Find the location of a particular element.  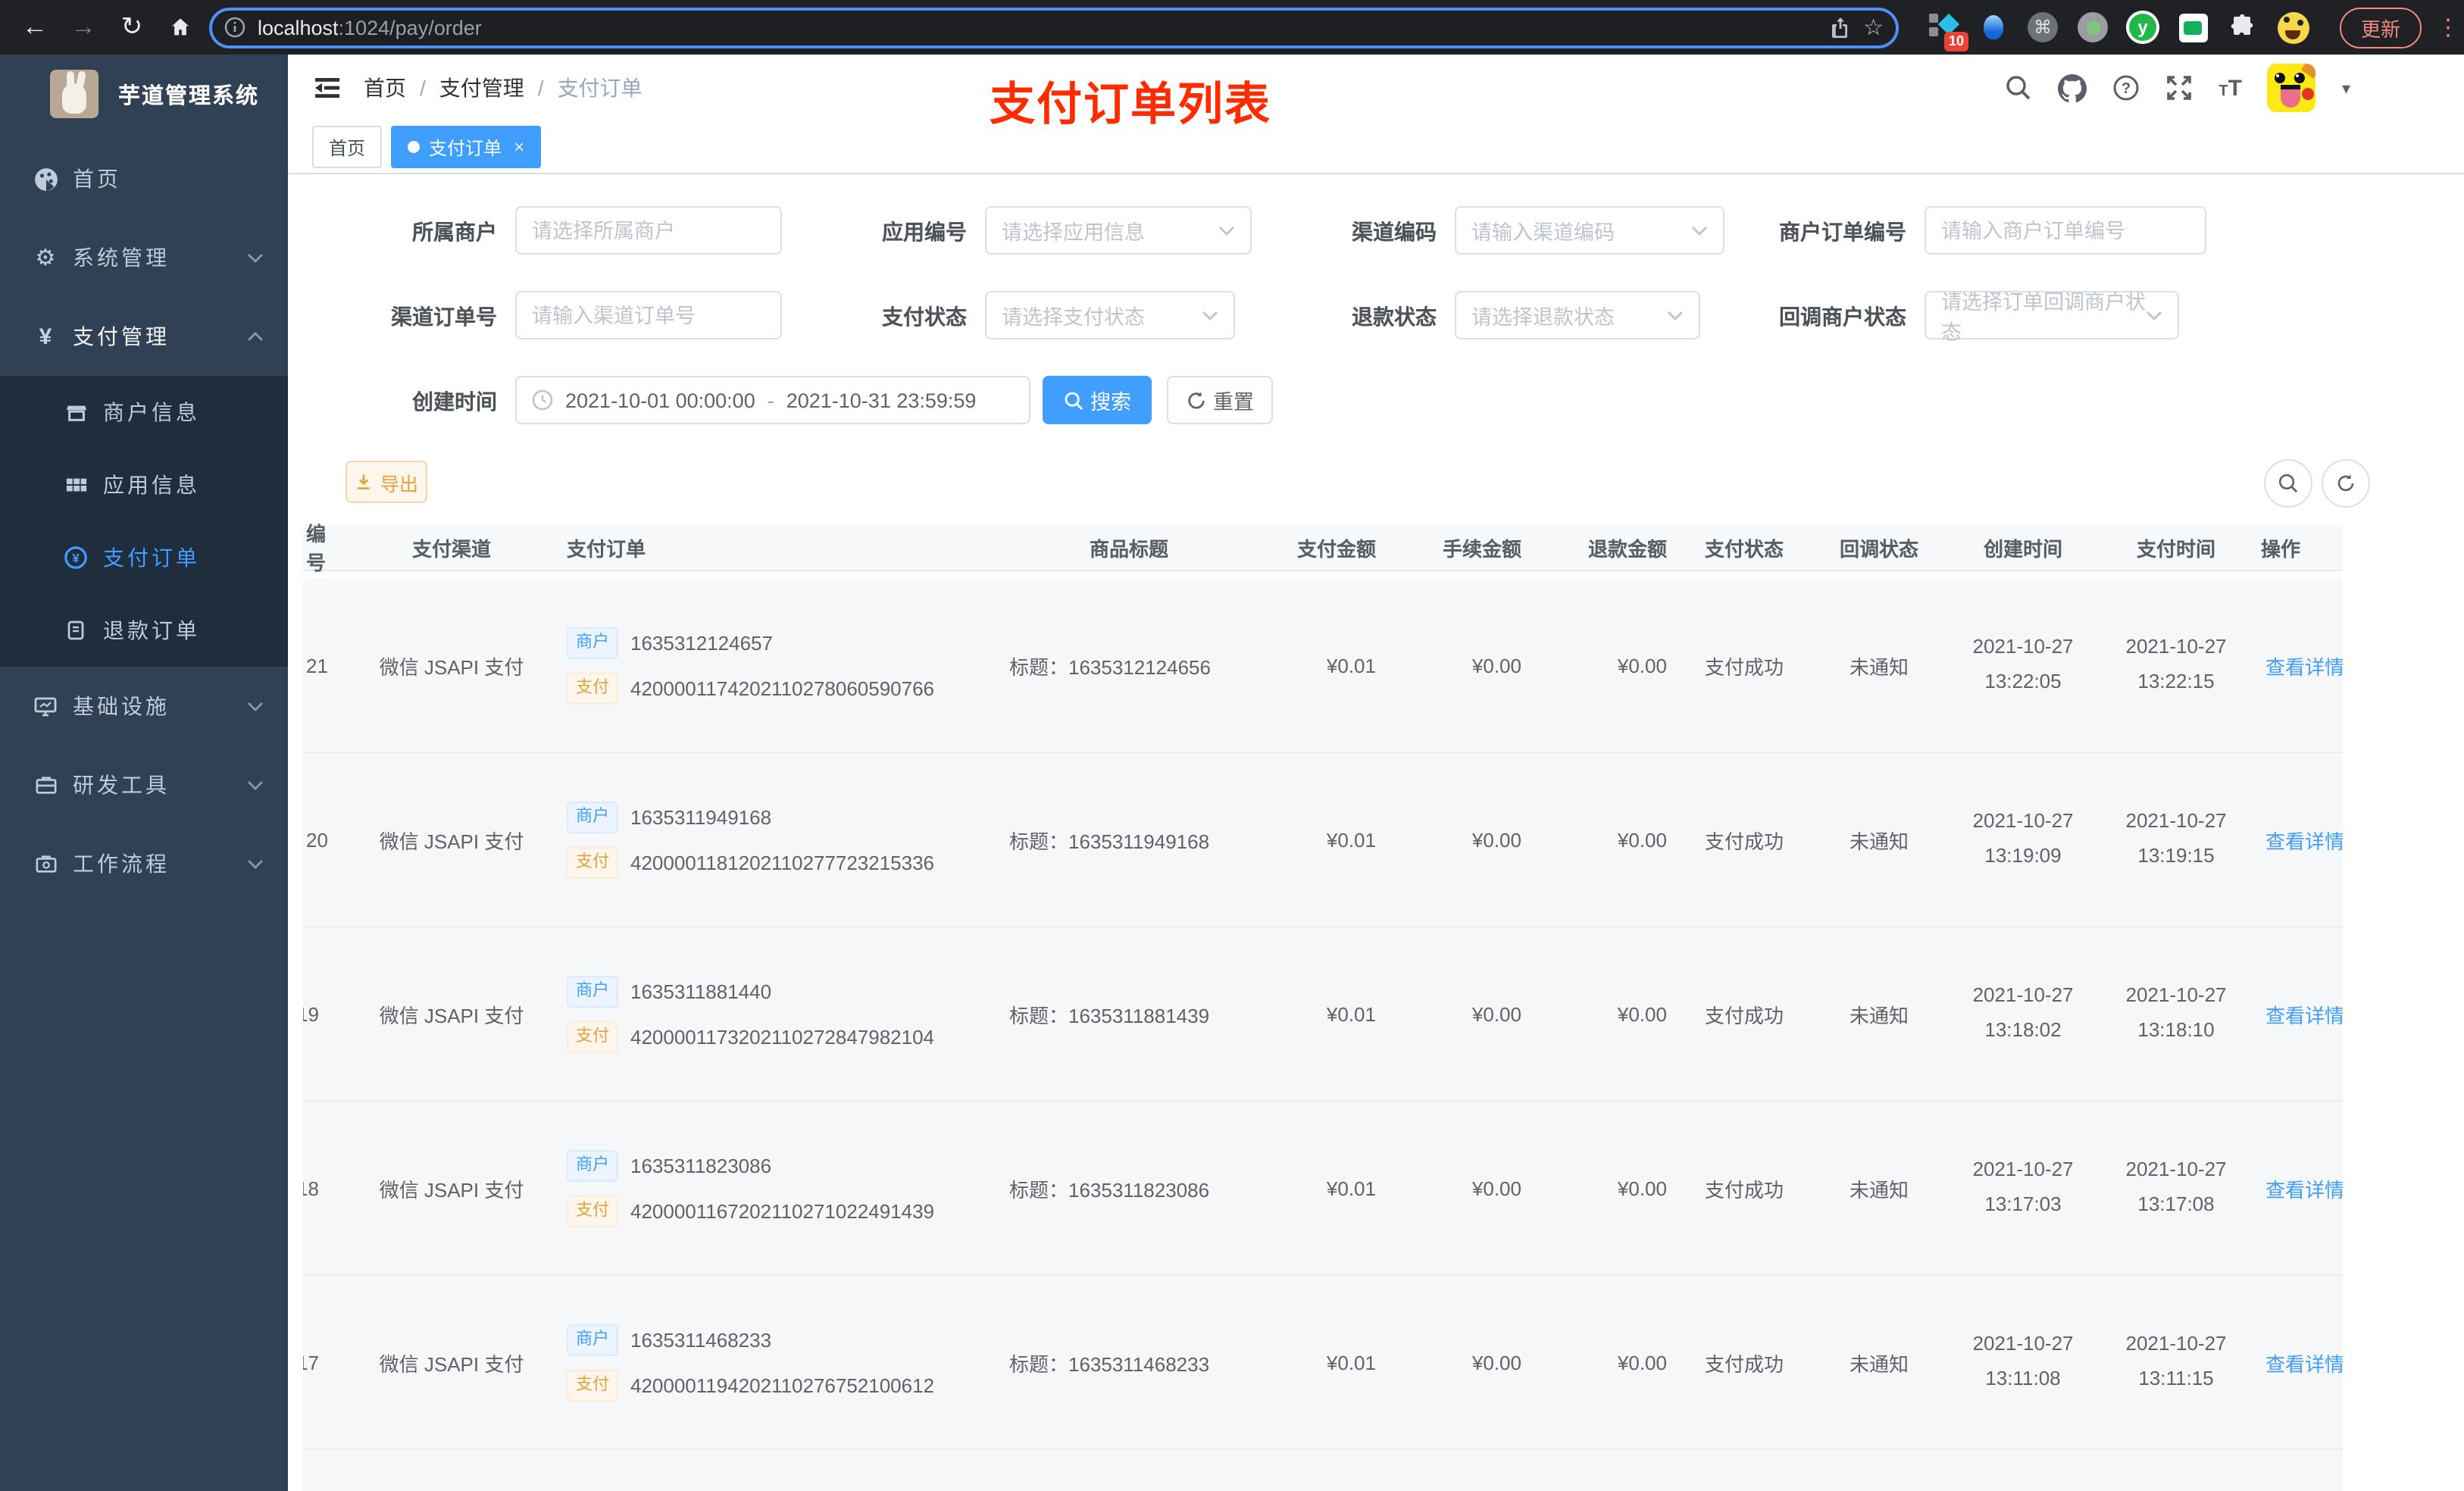

filter-label-app: 应用编号 is located at coordinates (924, 232).